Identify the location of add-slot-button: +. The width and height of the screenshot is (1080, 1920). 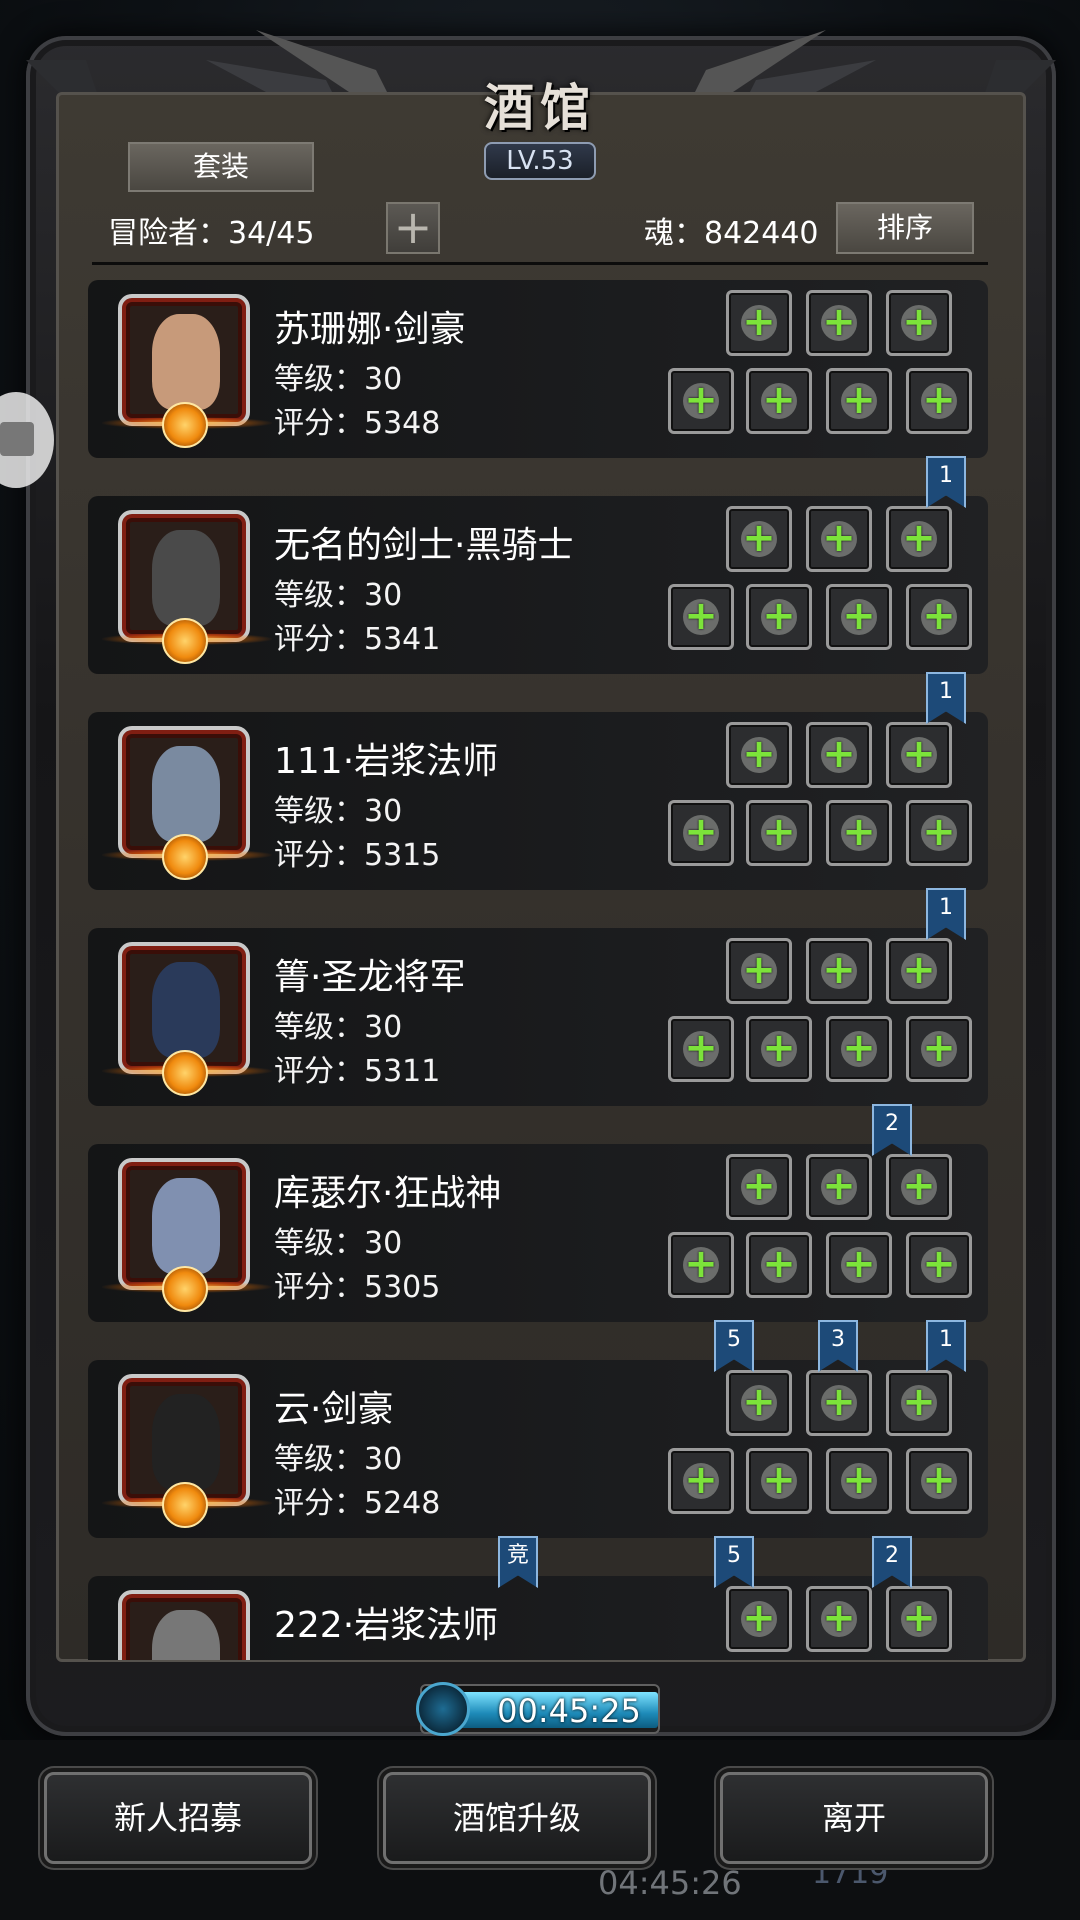
(413, 228).